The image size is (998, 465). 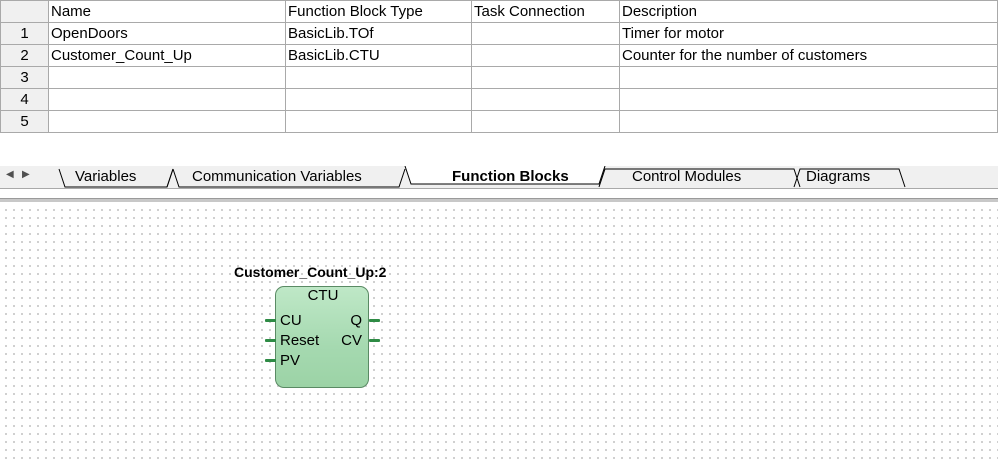 What do you see at coordinates (499, 200) in the screenshot?
I see `pane-splitter` at bounding box center [499, 200].